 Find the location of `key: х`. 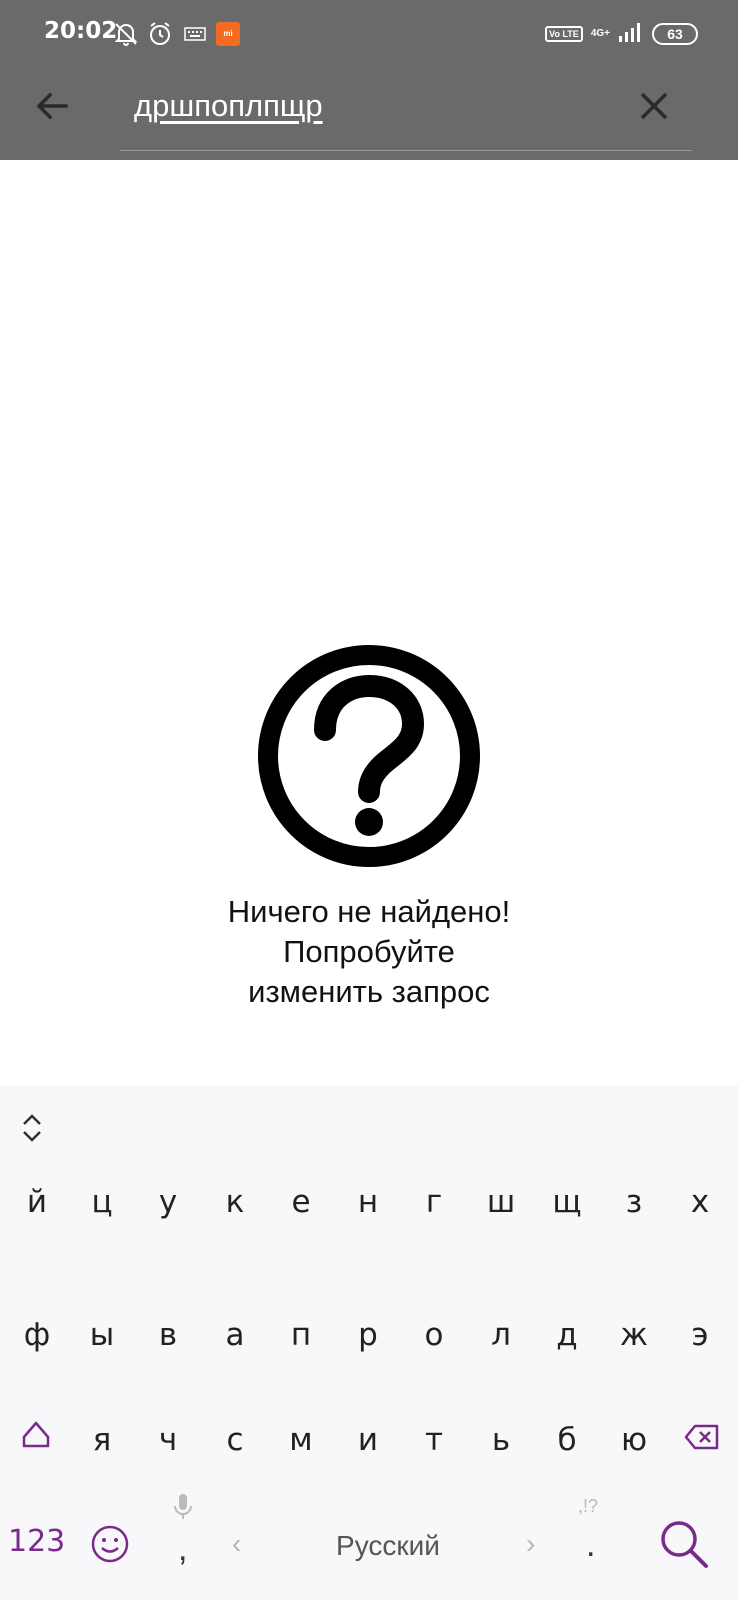

key: х is located at coordinates (700, 1202).